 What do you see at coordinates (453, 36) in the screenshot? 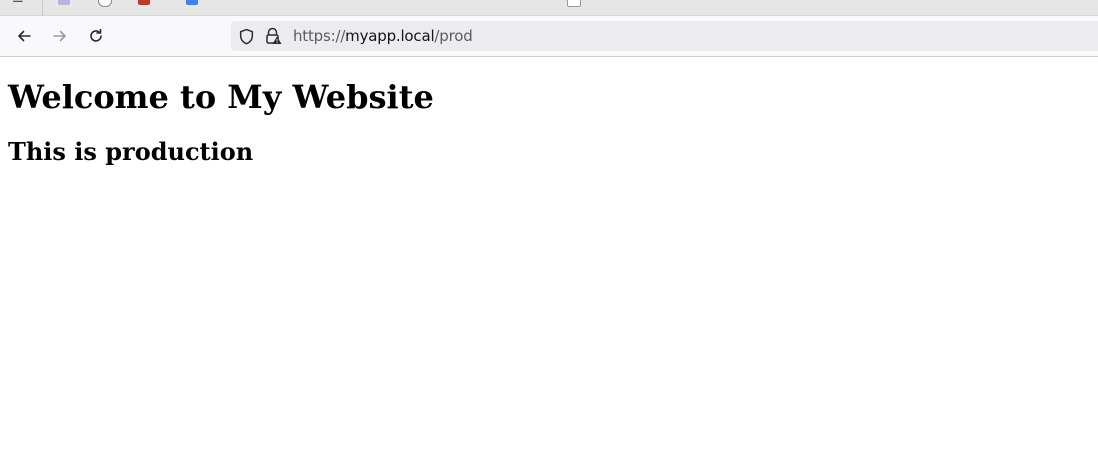
I see `url-path: /prod` at bounding box center [453, 36].